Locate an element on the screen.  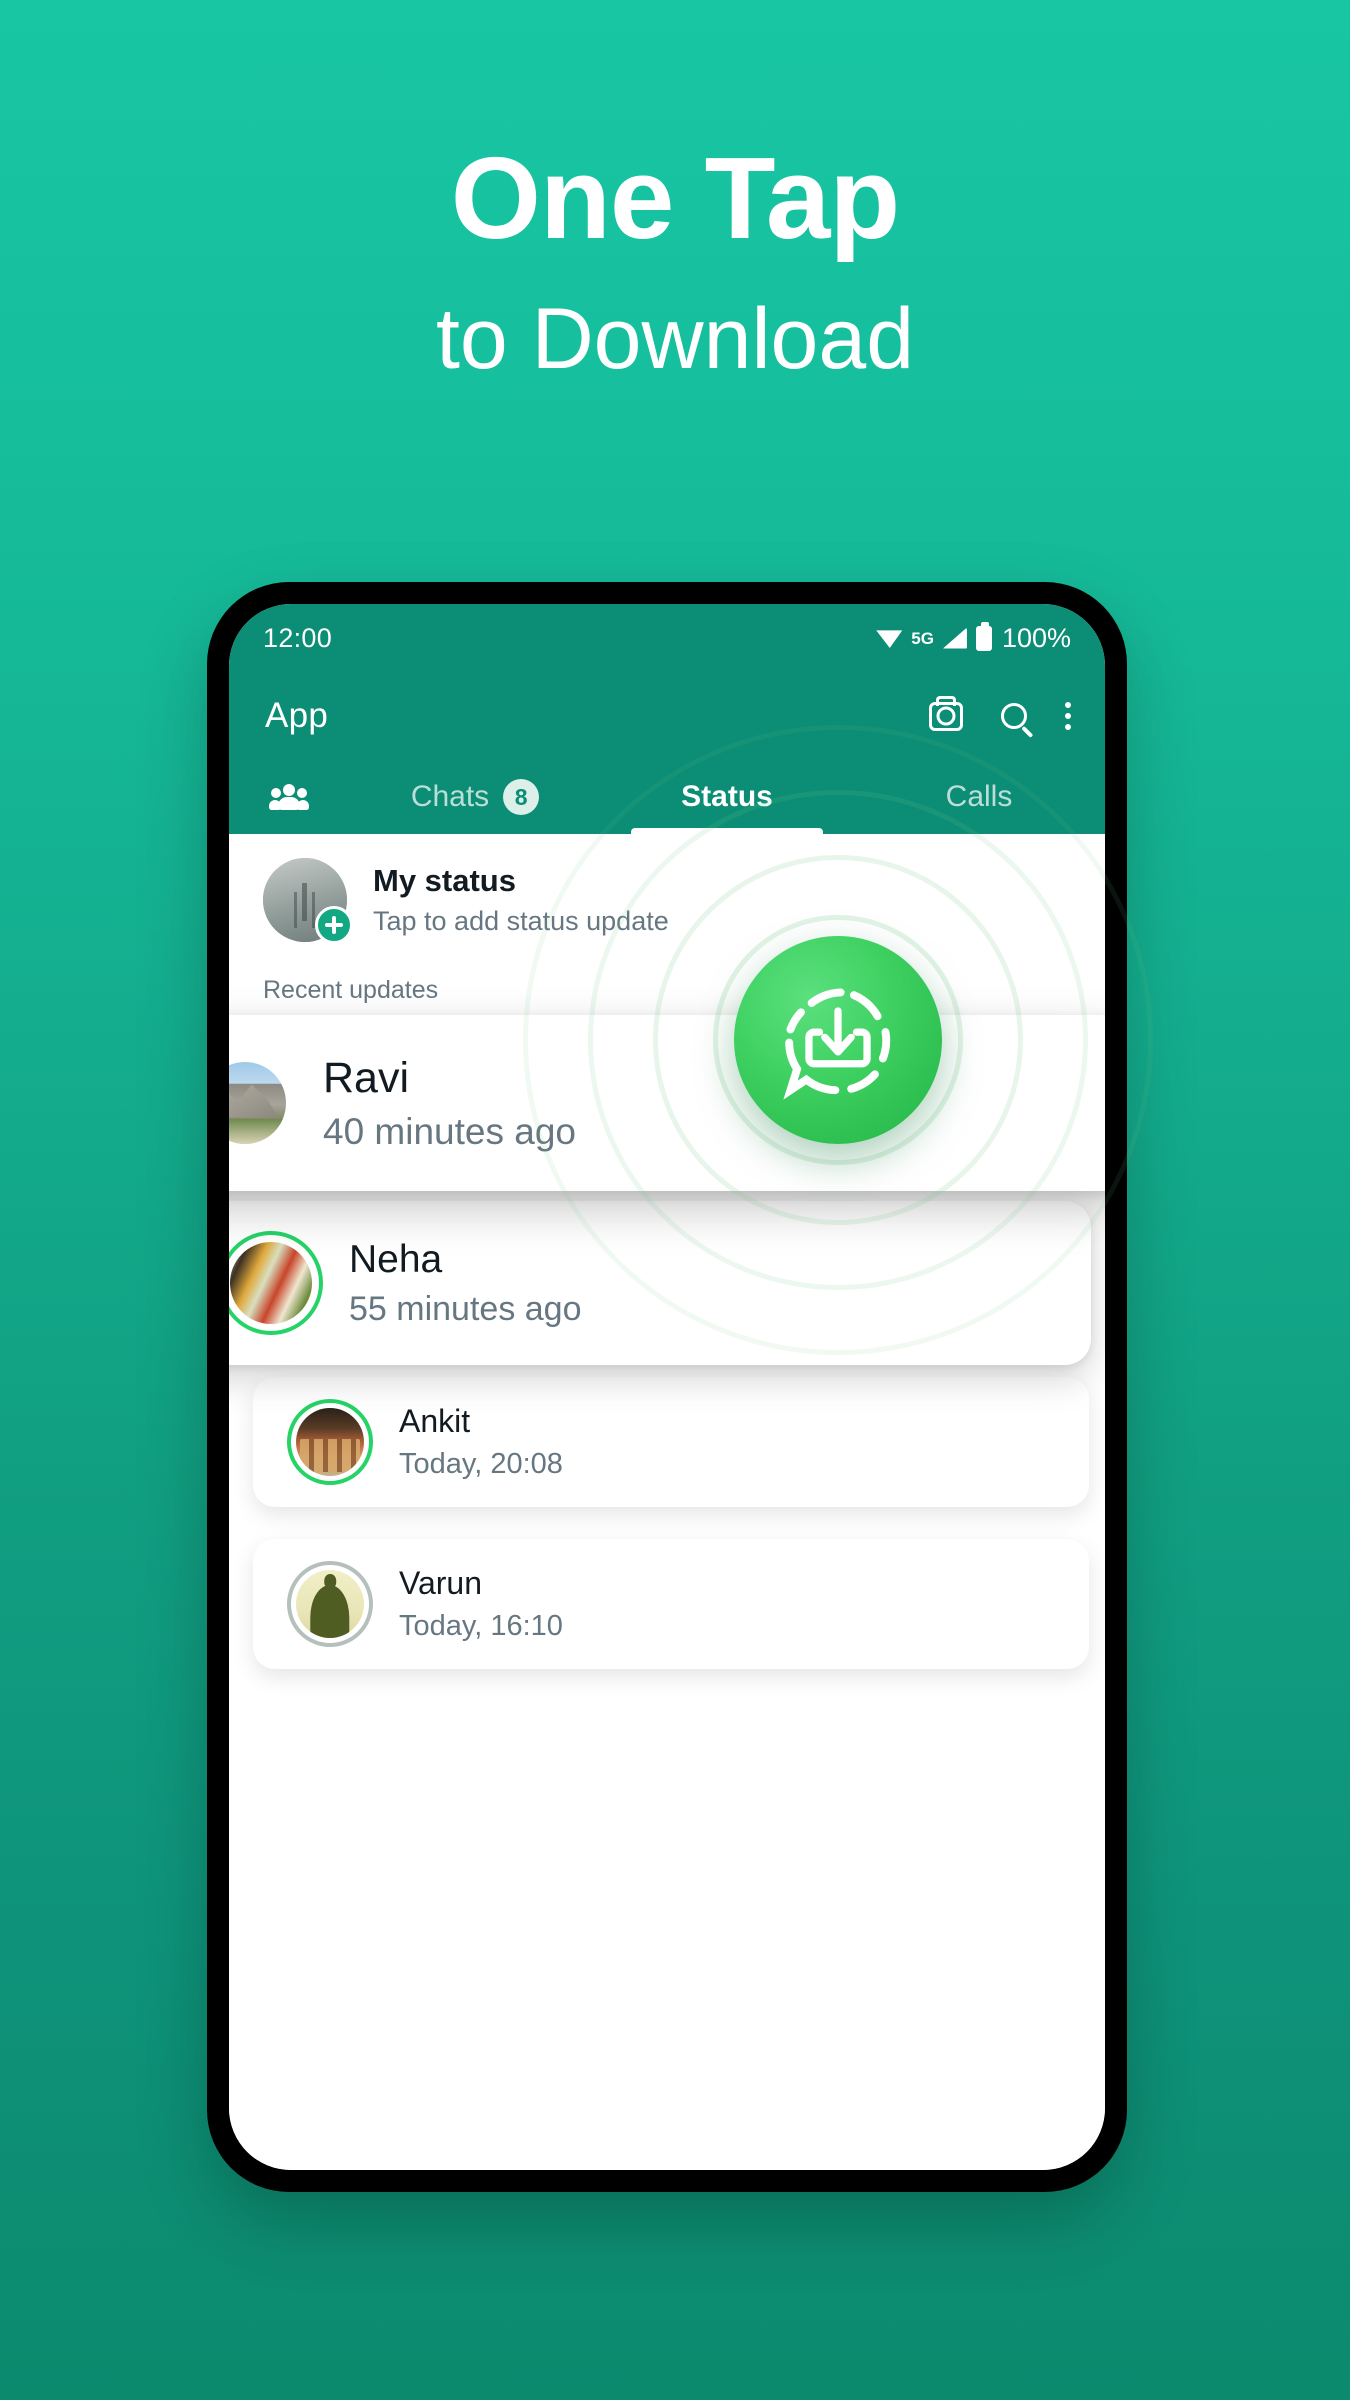
community-icon is located at coordinates (289, 797).